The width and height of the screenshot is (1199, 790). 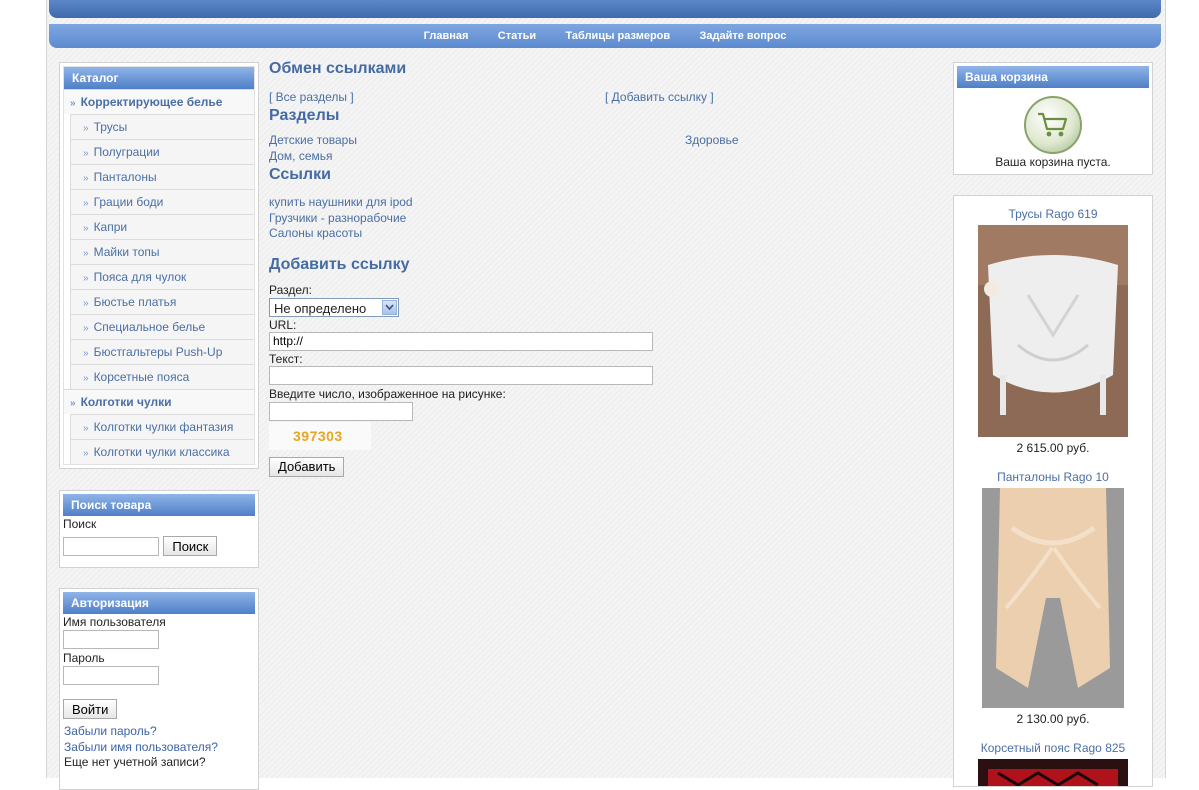 I want to click on product-image-long-briefs, so click(x=1053, y=598).